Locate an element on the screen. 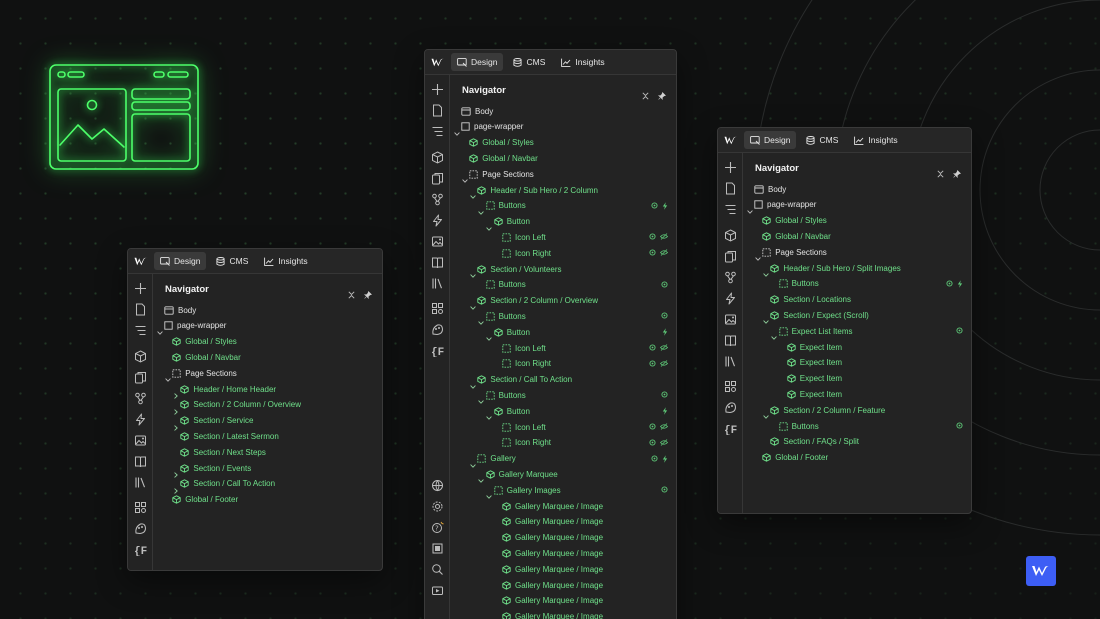 The height and width of the screenshot is (619, 1100). tree-row: Section / Next Steps is located at coordinates (267, 452).